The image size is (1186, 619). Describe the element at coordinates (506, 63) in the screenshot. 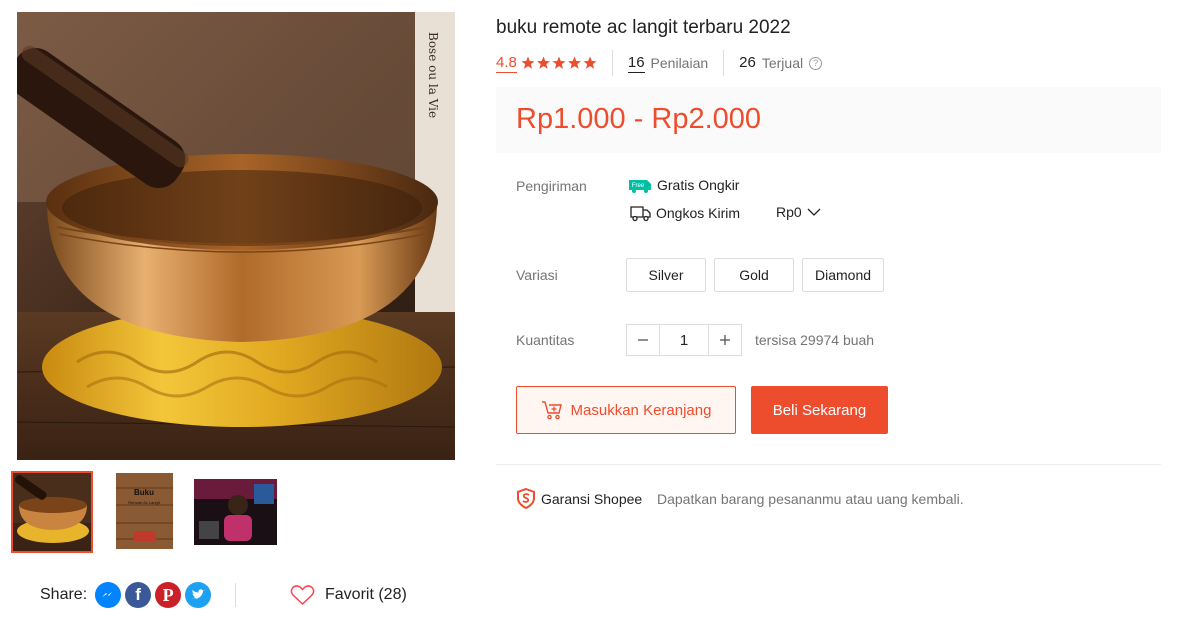

I see `rating-value: 4.8` at that location.